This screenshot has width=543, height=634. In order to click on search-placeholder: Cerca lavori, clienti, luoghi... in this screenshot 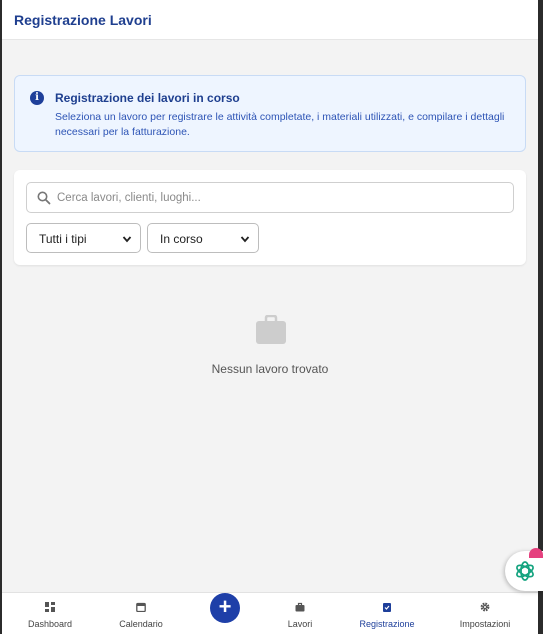, I will do `click(129, 198)`.